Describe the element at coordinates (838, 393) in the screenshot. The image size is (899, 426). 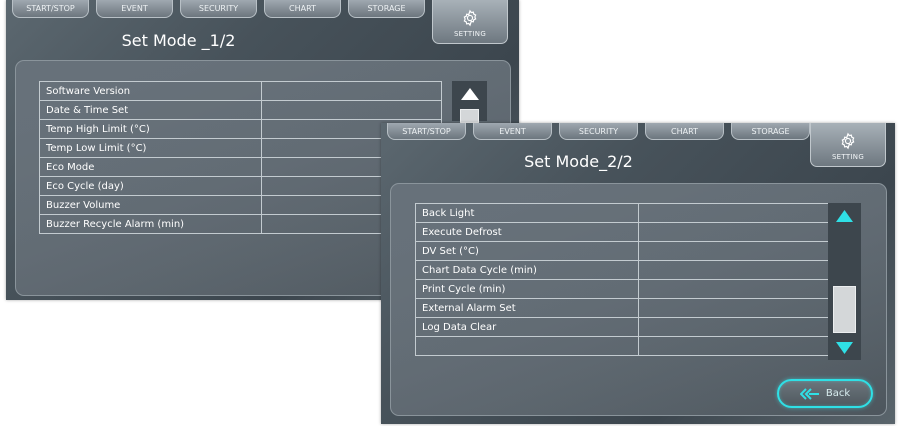
I see `back-label: Back` at that location.